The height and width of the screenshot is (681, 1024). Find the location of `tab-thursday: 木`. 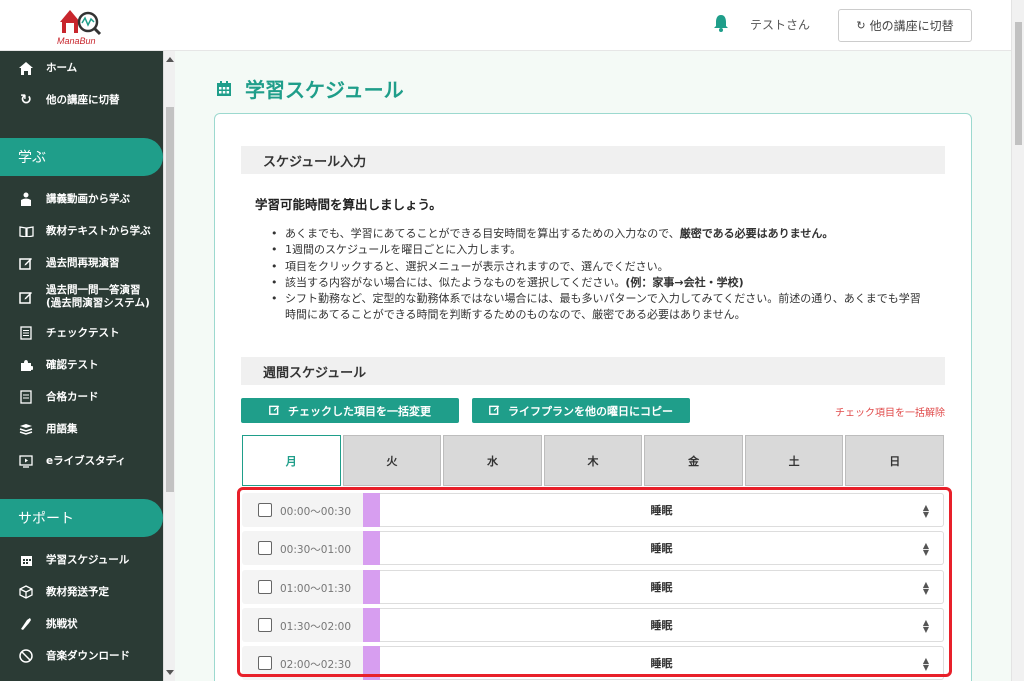

tab-thursday: 木 is located at coordinates (593, 460).